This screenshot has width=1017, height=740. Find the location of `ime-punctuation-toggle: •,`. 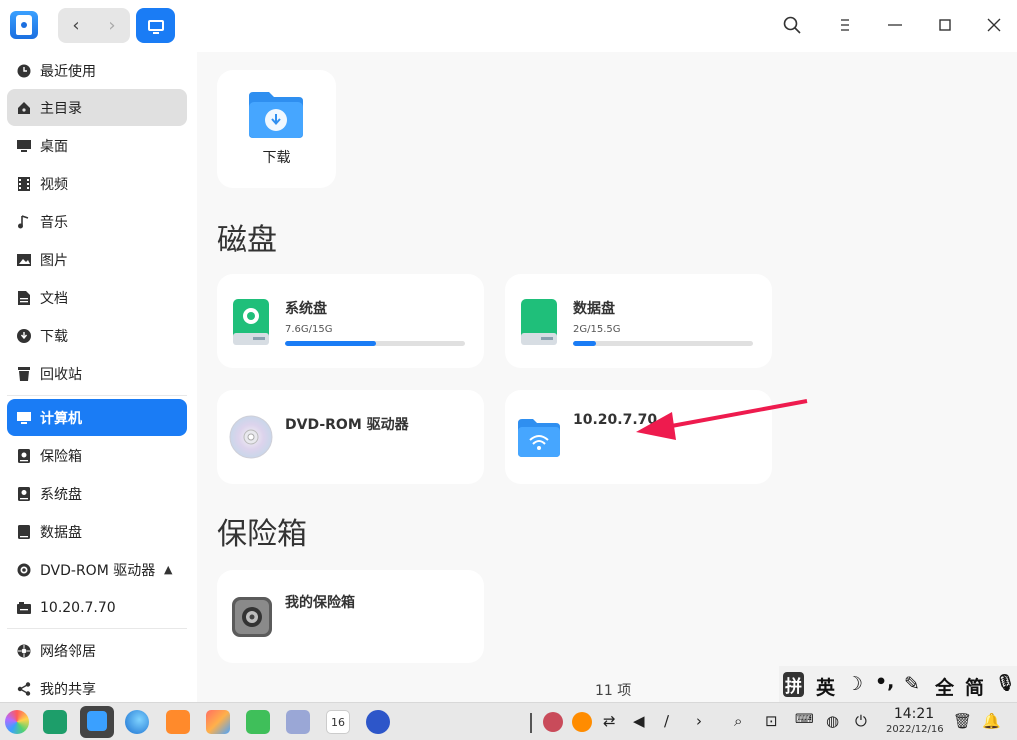

ime-punctuation-toggle: •, is located at coordinates (884, 682).